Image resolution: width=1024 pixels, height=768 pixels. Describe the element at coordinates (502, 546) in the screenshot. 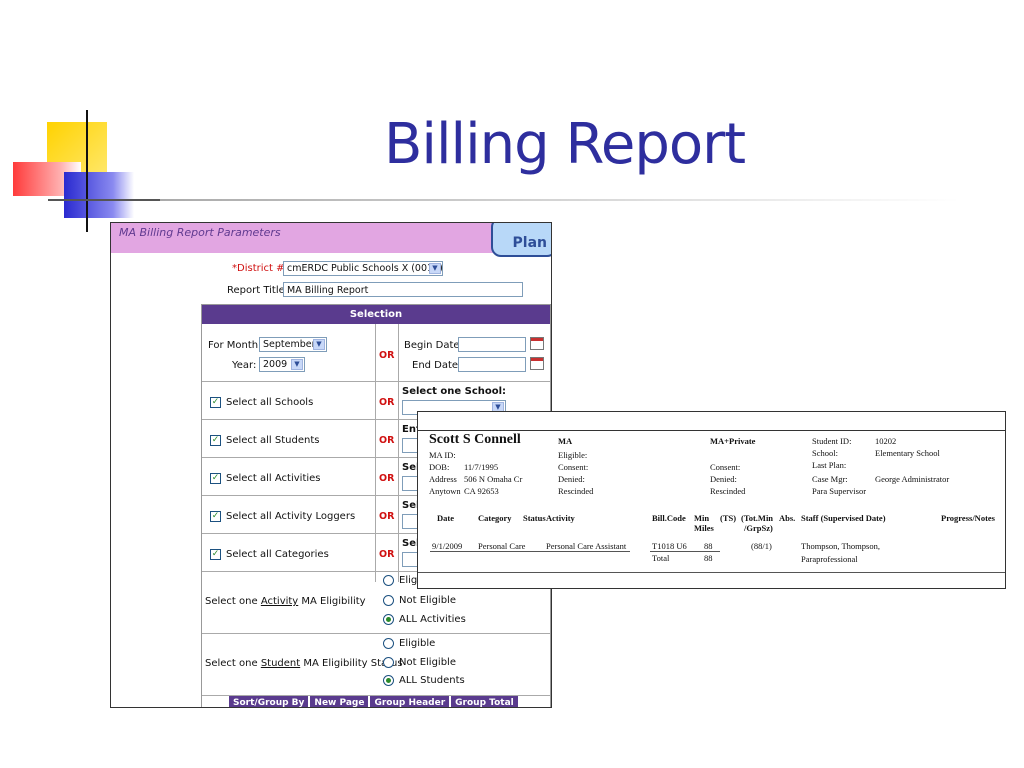

I see `row-category: Personal Care` at that location.